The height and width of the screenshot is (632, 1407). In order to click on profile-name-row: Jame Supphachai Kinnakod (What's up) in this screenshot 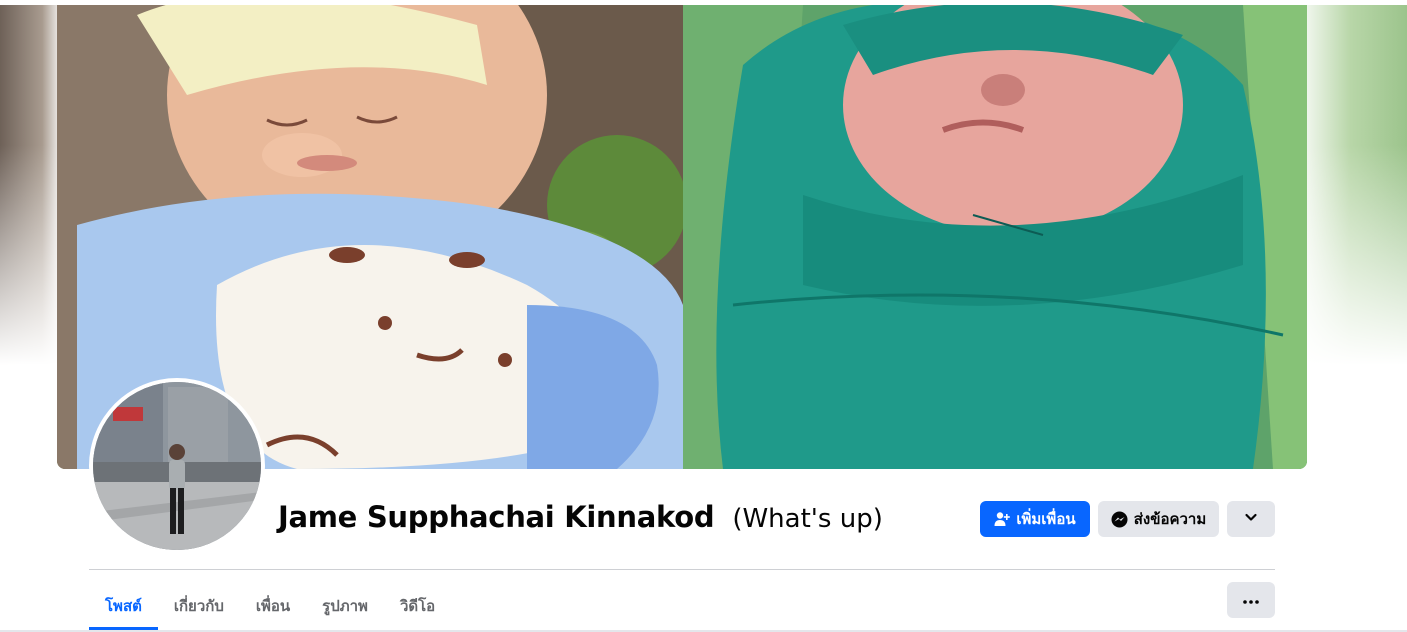, I will do `click(580, 517)`.